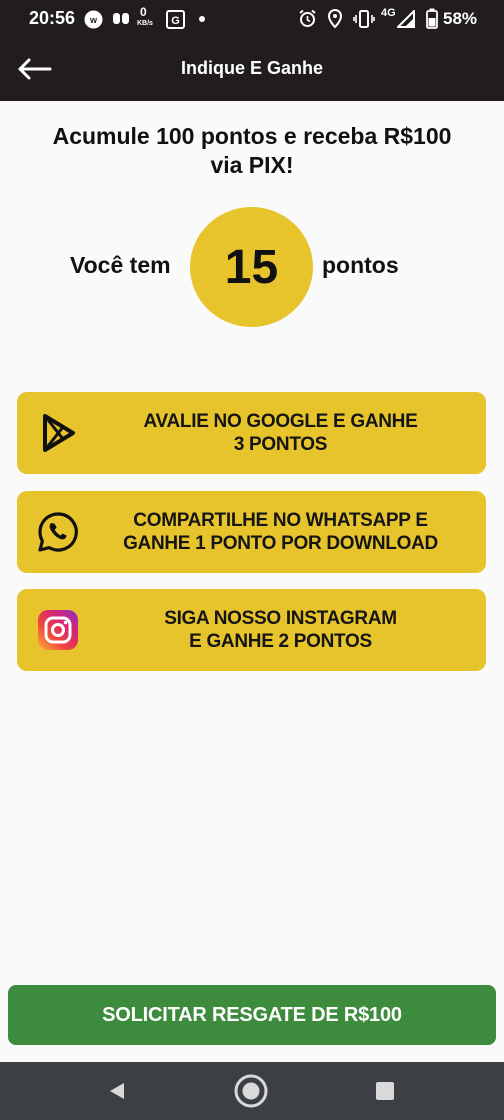 This screenshot has height=1120, width=504. Describe the element at coordinates (335, 19) in the screenshot. I see `location-icon` at that location.